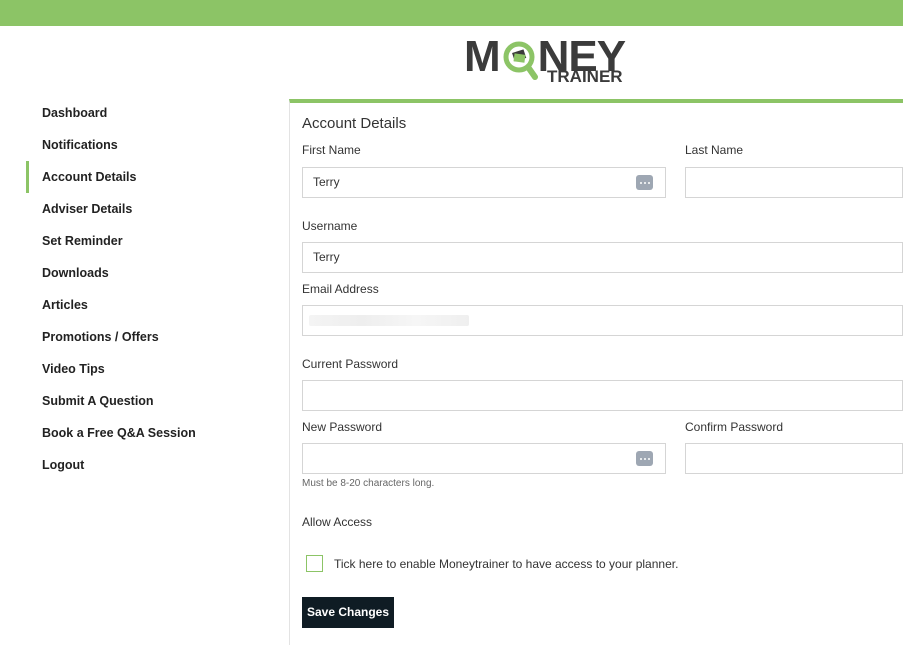 The image size is (903, 645). I want to click on sidebar-item-downloads: Downloads, so click(151, 273).